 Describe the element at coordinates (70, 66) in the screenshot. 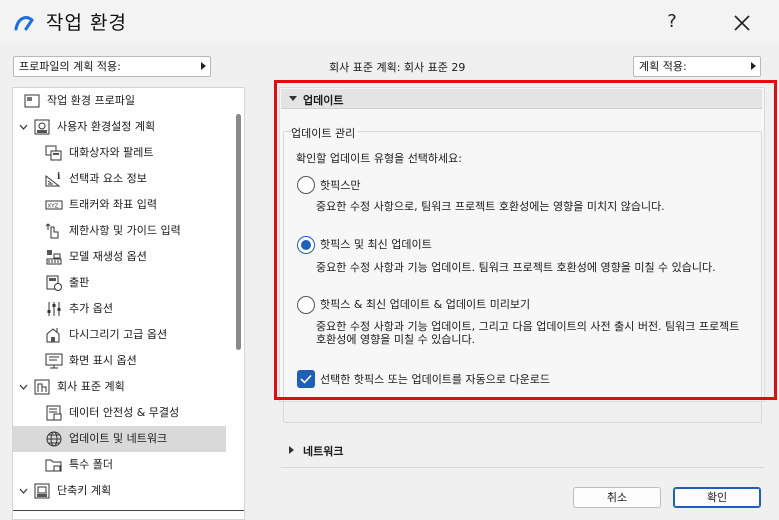

I see `profile-scheme-select-label: 프로파일의 계획 적용:` at that location.